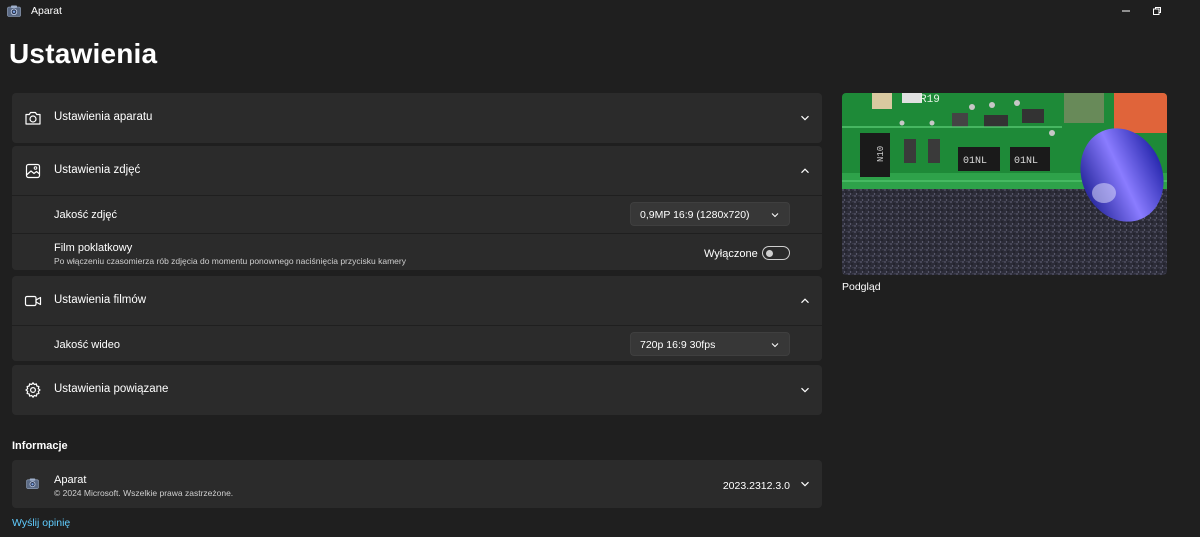  I want to click on info-heading: Informacje, so click(40, 446).